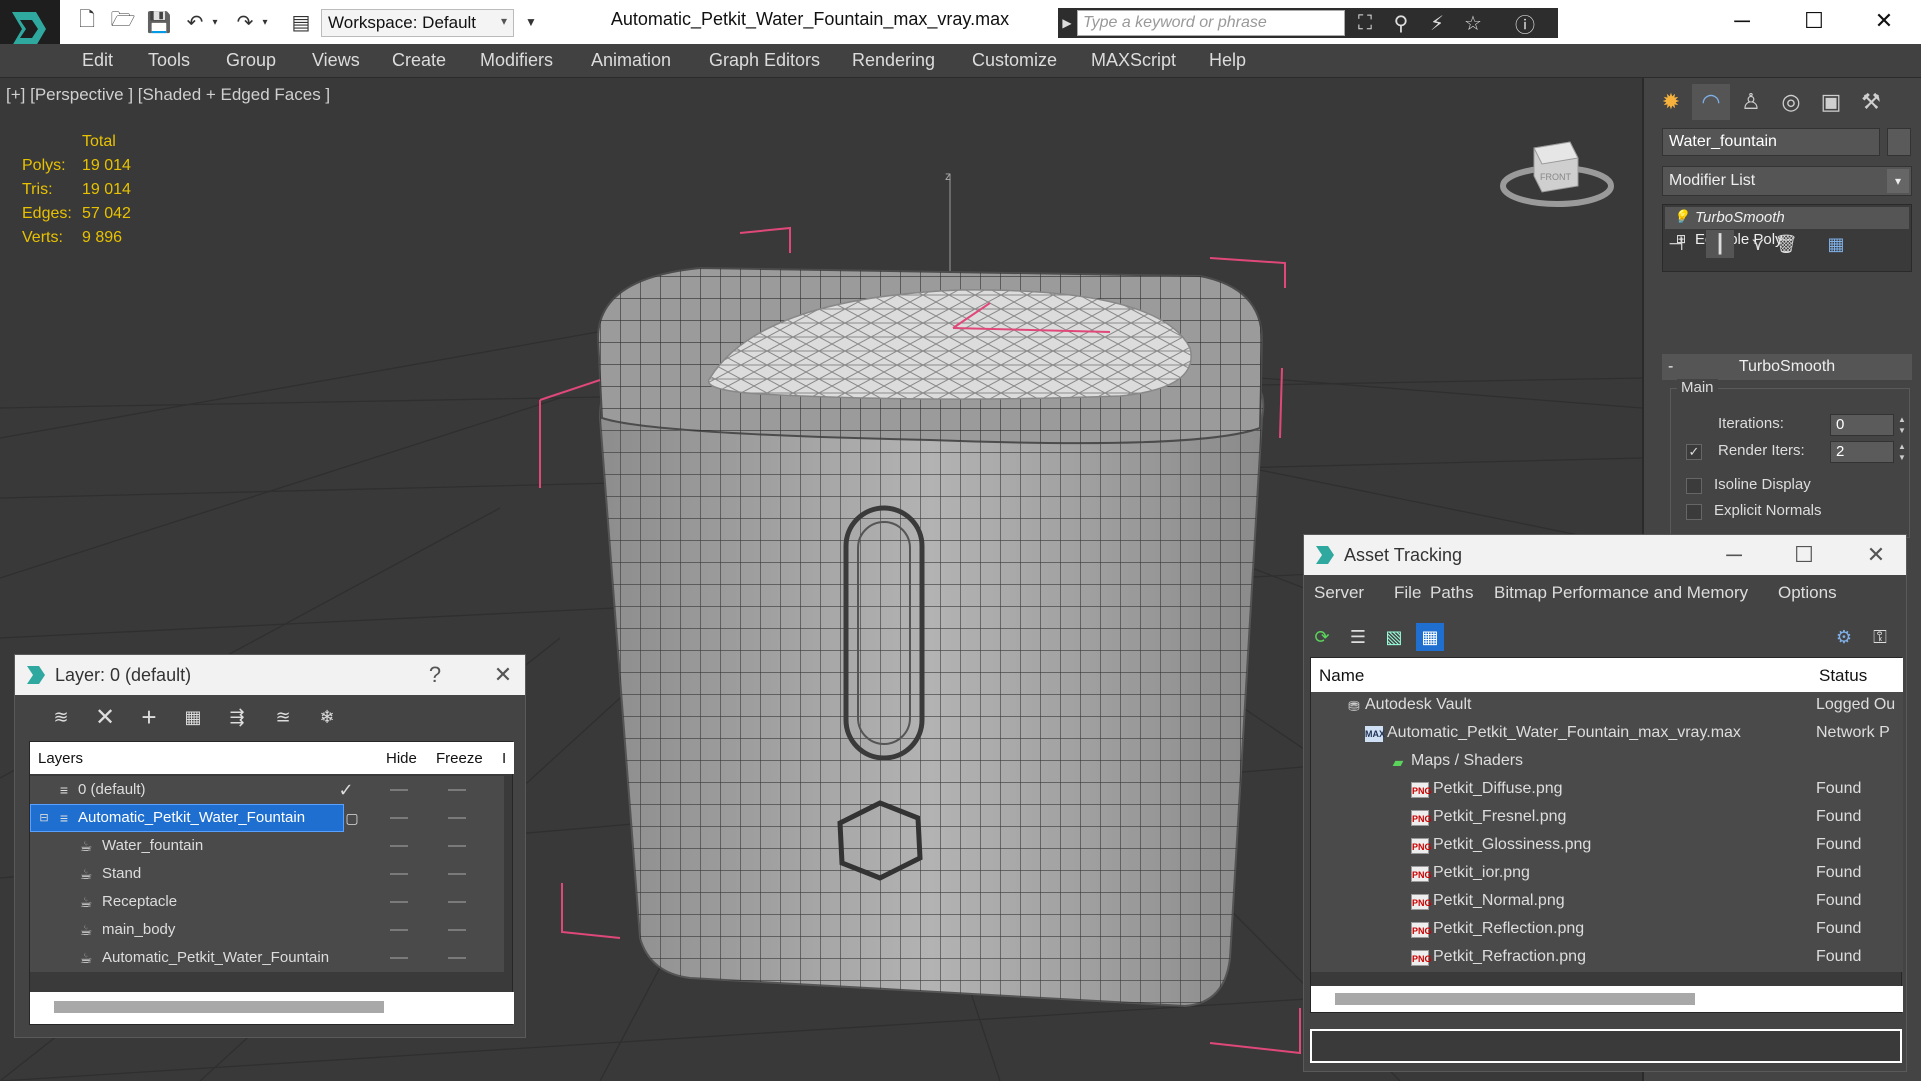  I want to click on key-icon: ⚲, so click(1401, 23).